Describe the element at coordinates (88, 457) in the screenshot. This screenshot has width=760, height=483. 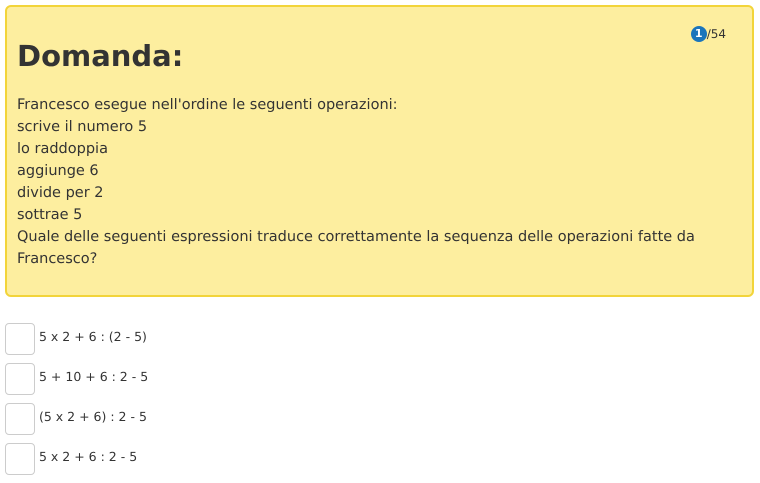
I see `answer-label: 5 x 2 + 6 : 2 - 5` at that location.